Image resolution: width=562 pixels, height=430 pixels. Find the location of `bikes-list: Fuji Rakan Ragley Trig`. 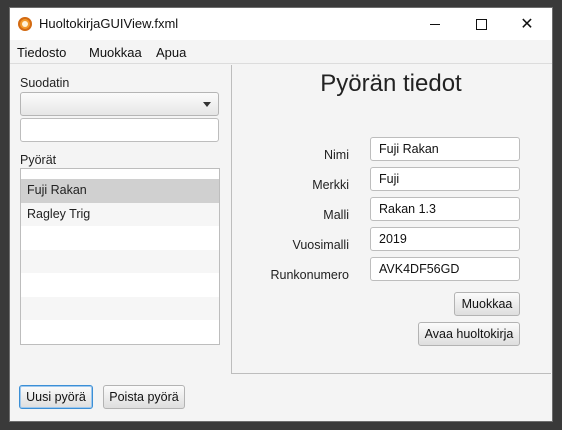

bikes-list: Fuji Rakan Ragley Trig is located at coordinates (120, 256).